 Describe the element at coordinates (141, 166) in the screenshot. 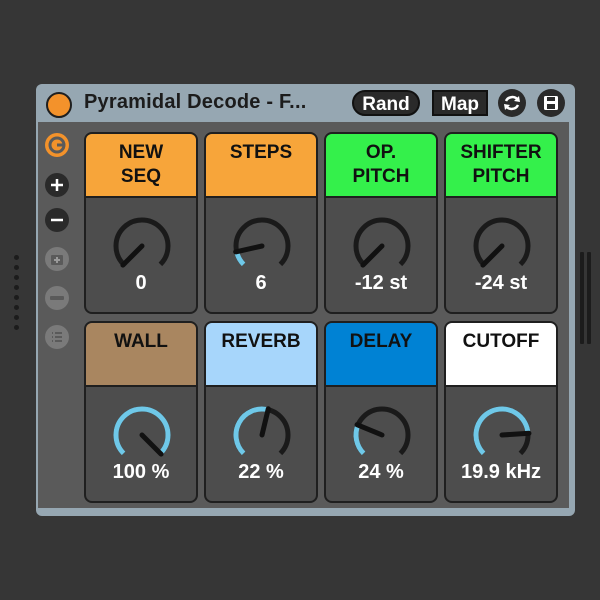

I see `knob-label-new-seq: NEW SEQ` at that location.